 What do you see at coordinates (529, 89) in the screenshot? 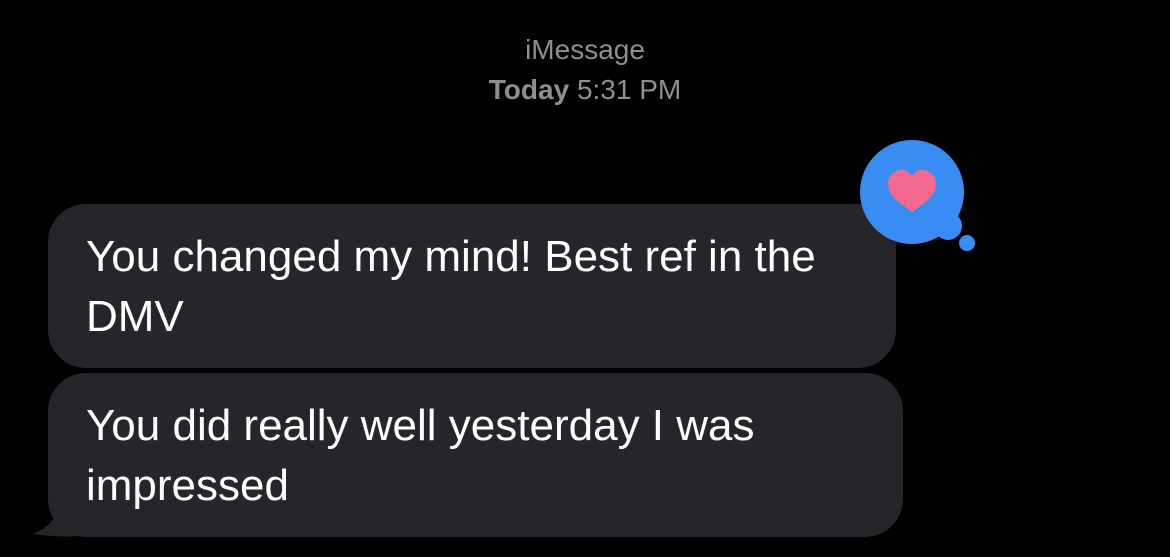
I see `timestamp-day: Today` at bounding box center [529, 89].